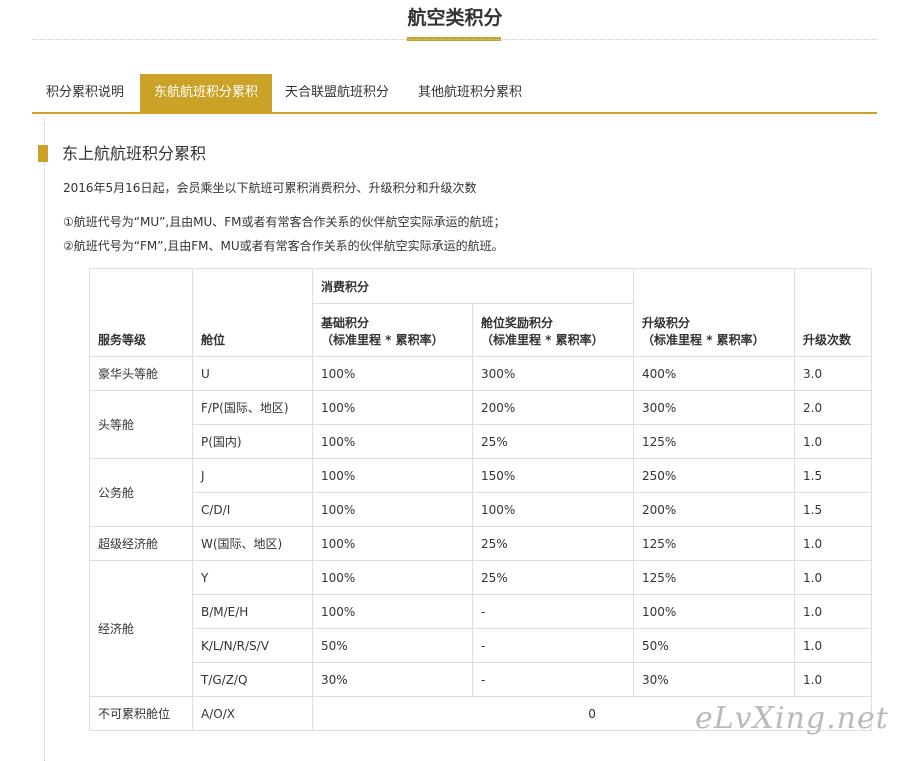 This screenshot has width=910, height=761. What do you see at coordinates (714, 679) in the screenshot?
I see `upgrade-points-cell: 30%` at bounding box center [714, 679].